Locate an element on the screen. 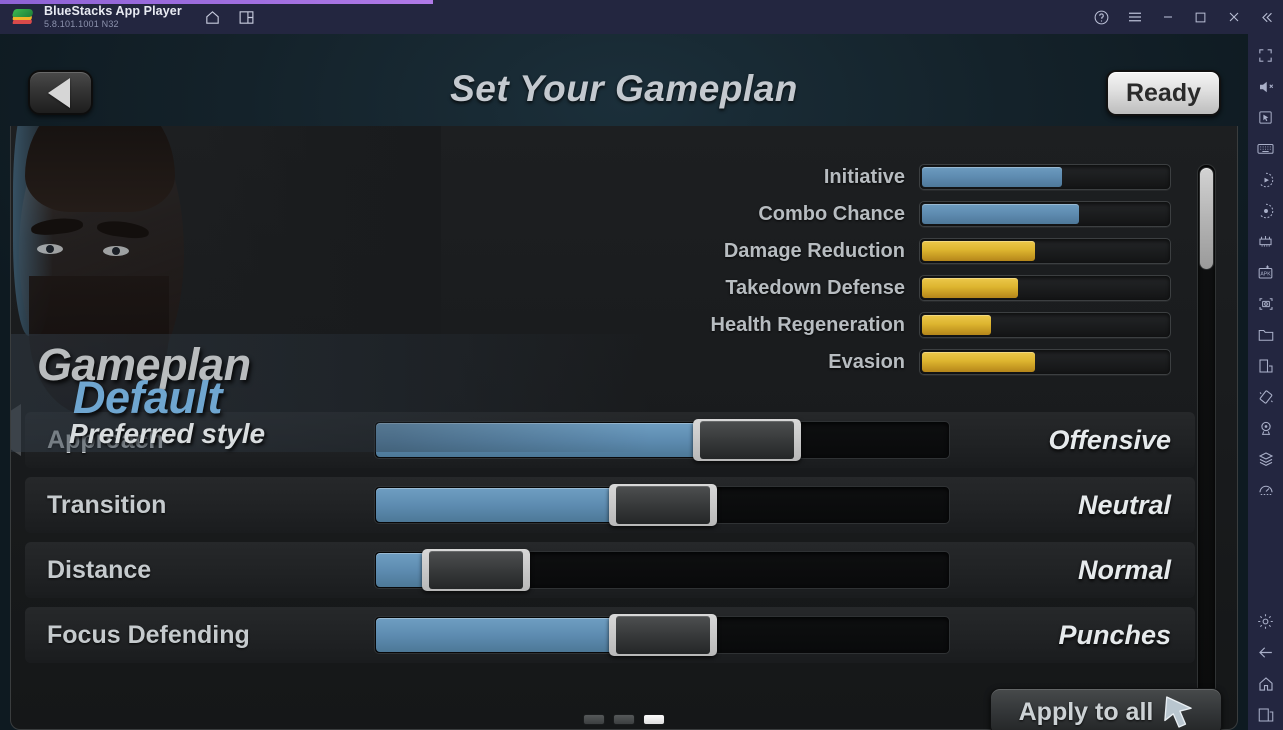 The width and height of the screenshot is (1283, 730). title-bar: BlueStacks App Player 5.8.101.1001 N32 is located at coordinates (641, 17).